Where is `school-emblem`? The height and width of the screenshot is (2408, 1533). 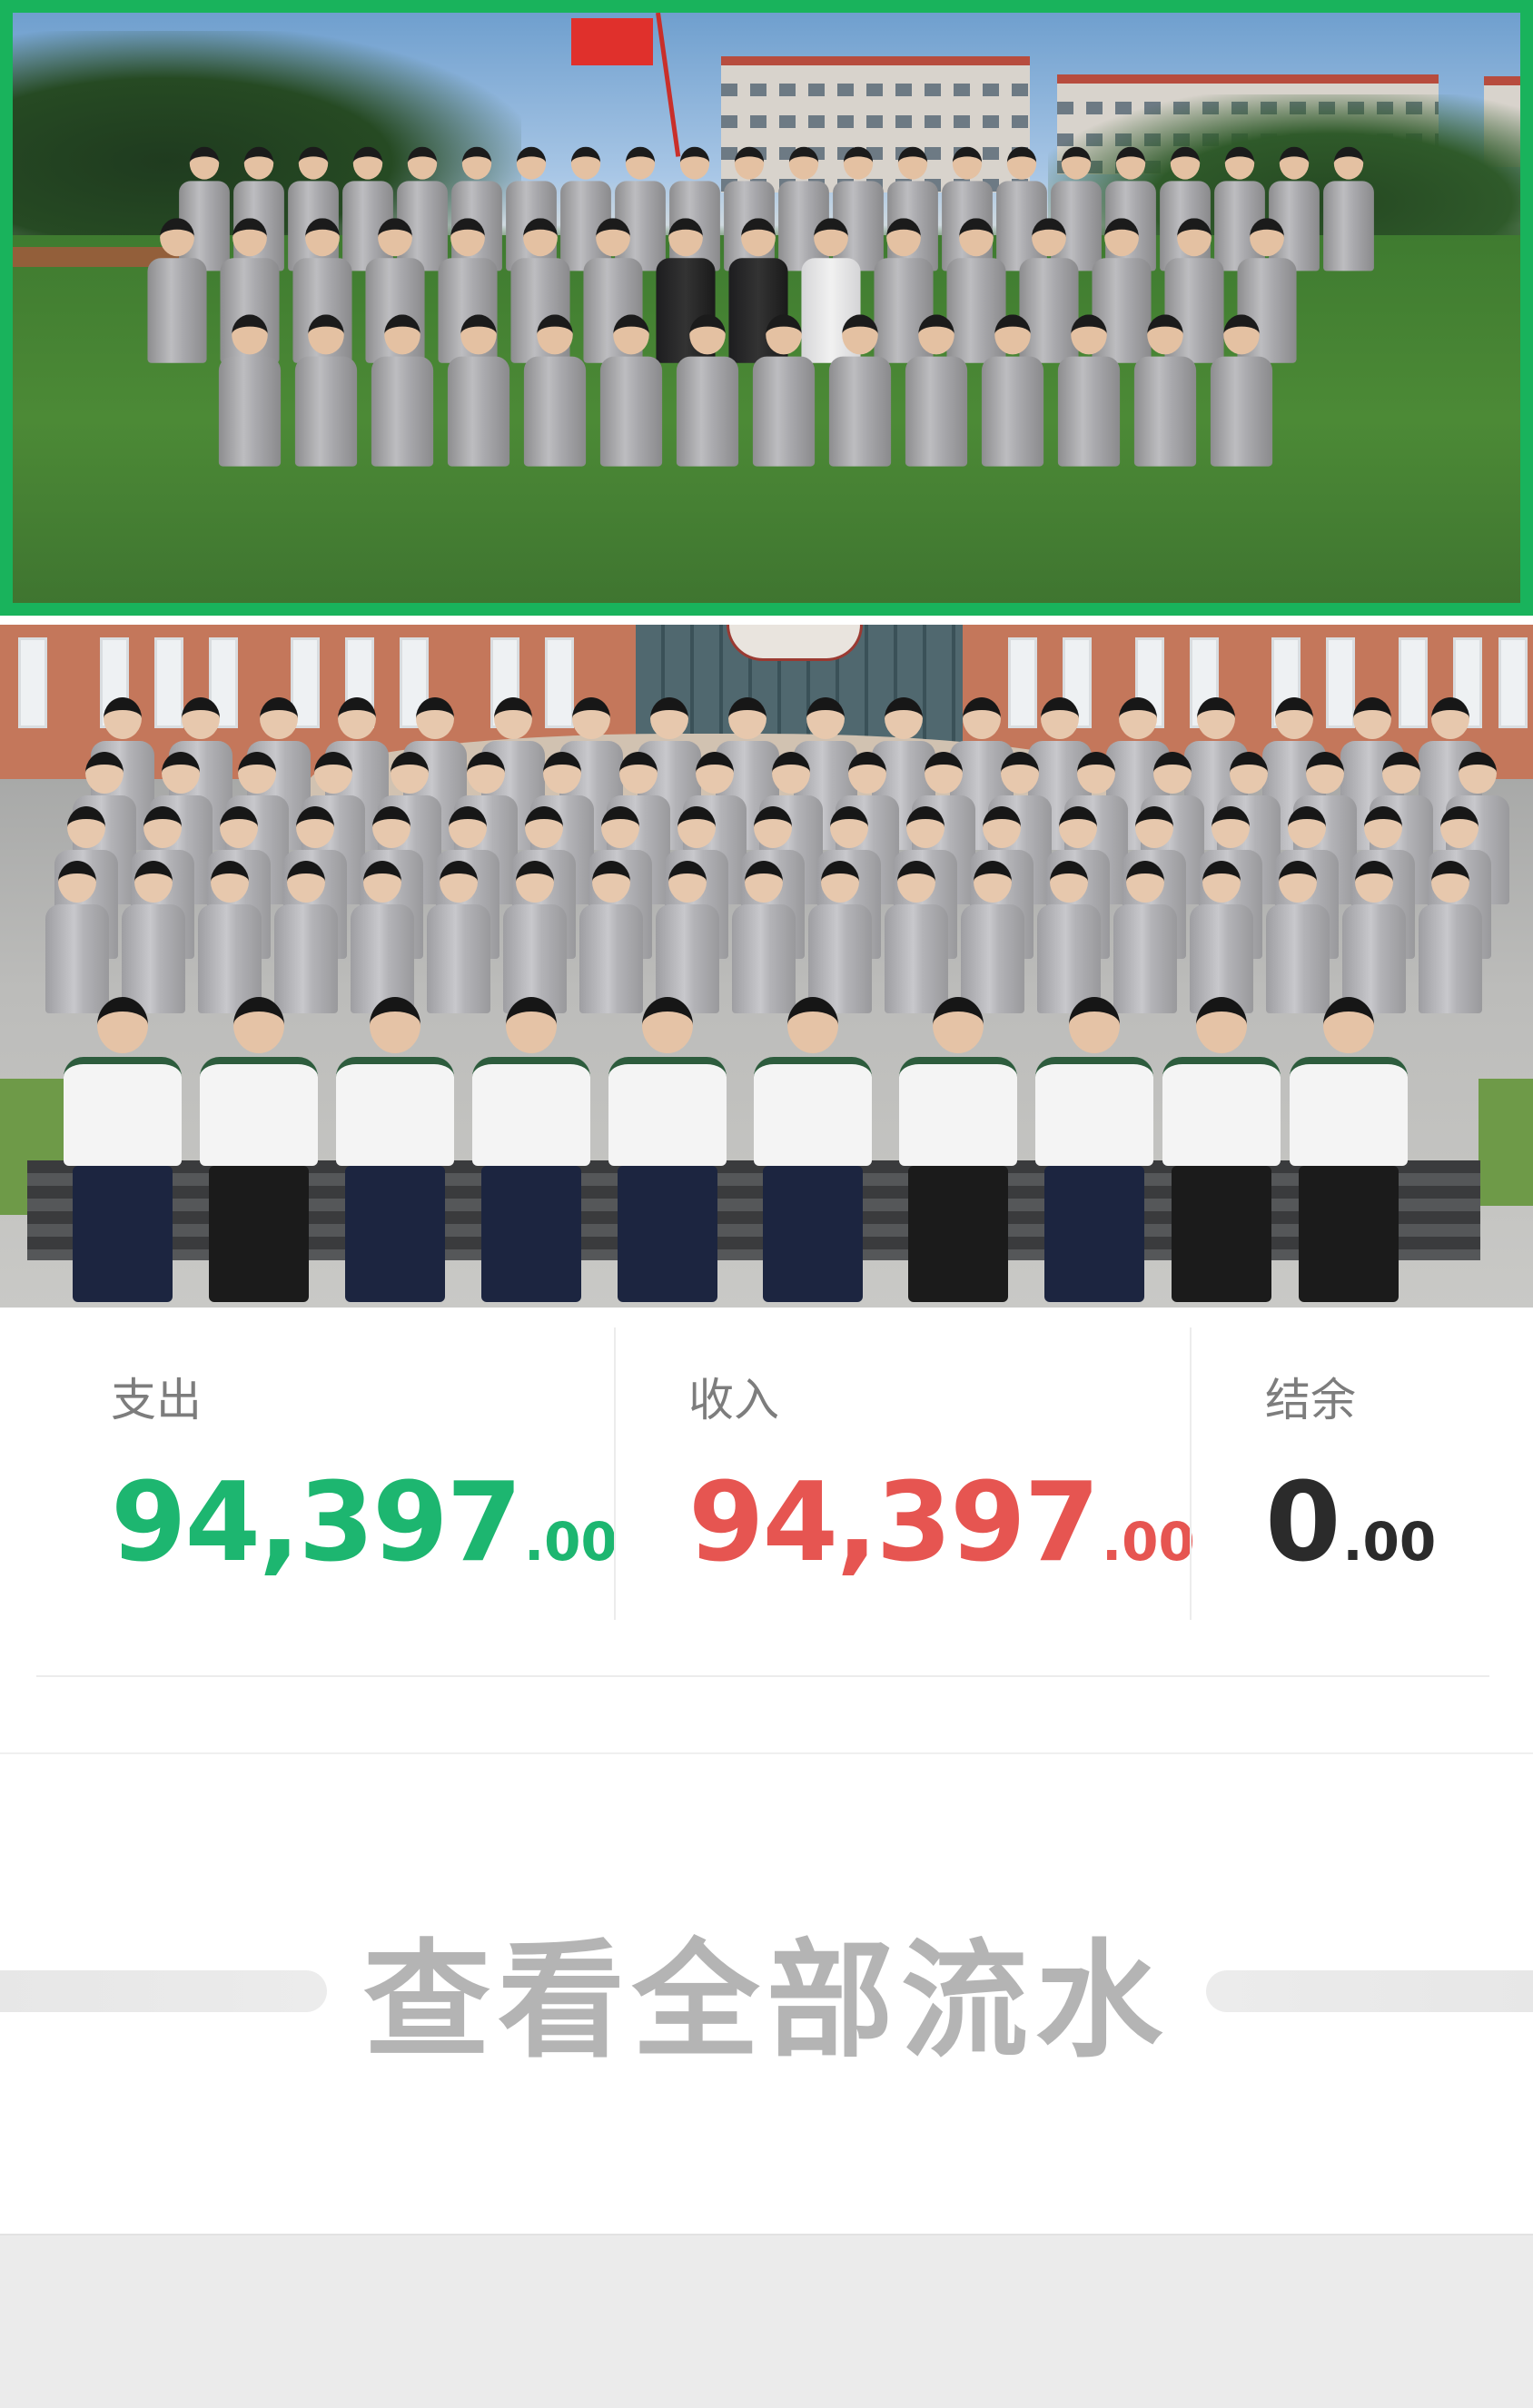
school-emblem is located at coordinates (795, 643).